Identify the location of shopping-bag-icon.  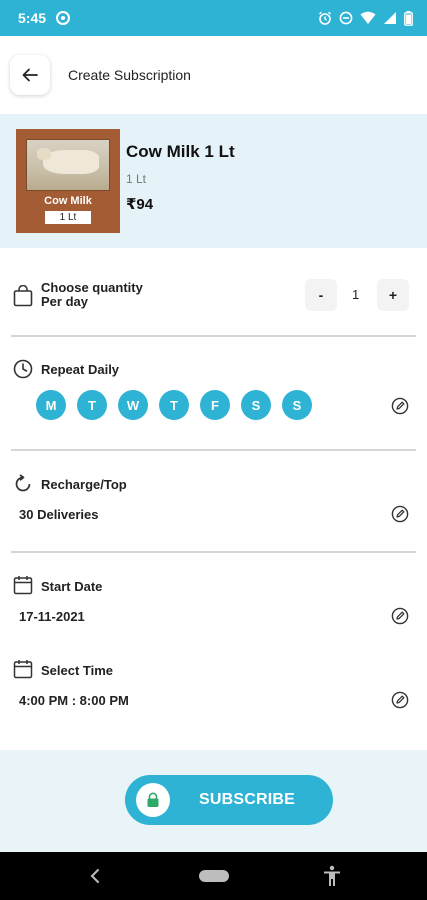
(23, 296).